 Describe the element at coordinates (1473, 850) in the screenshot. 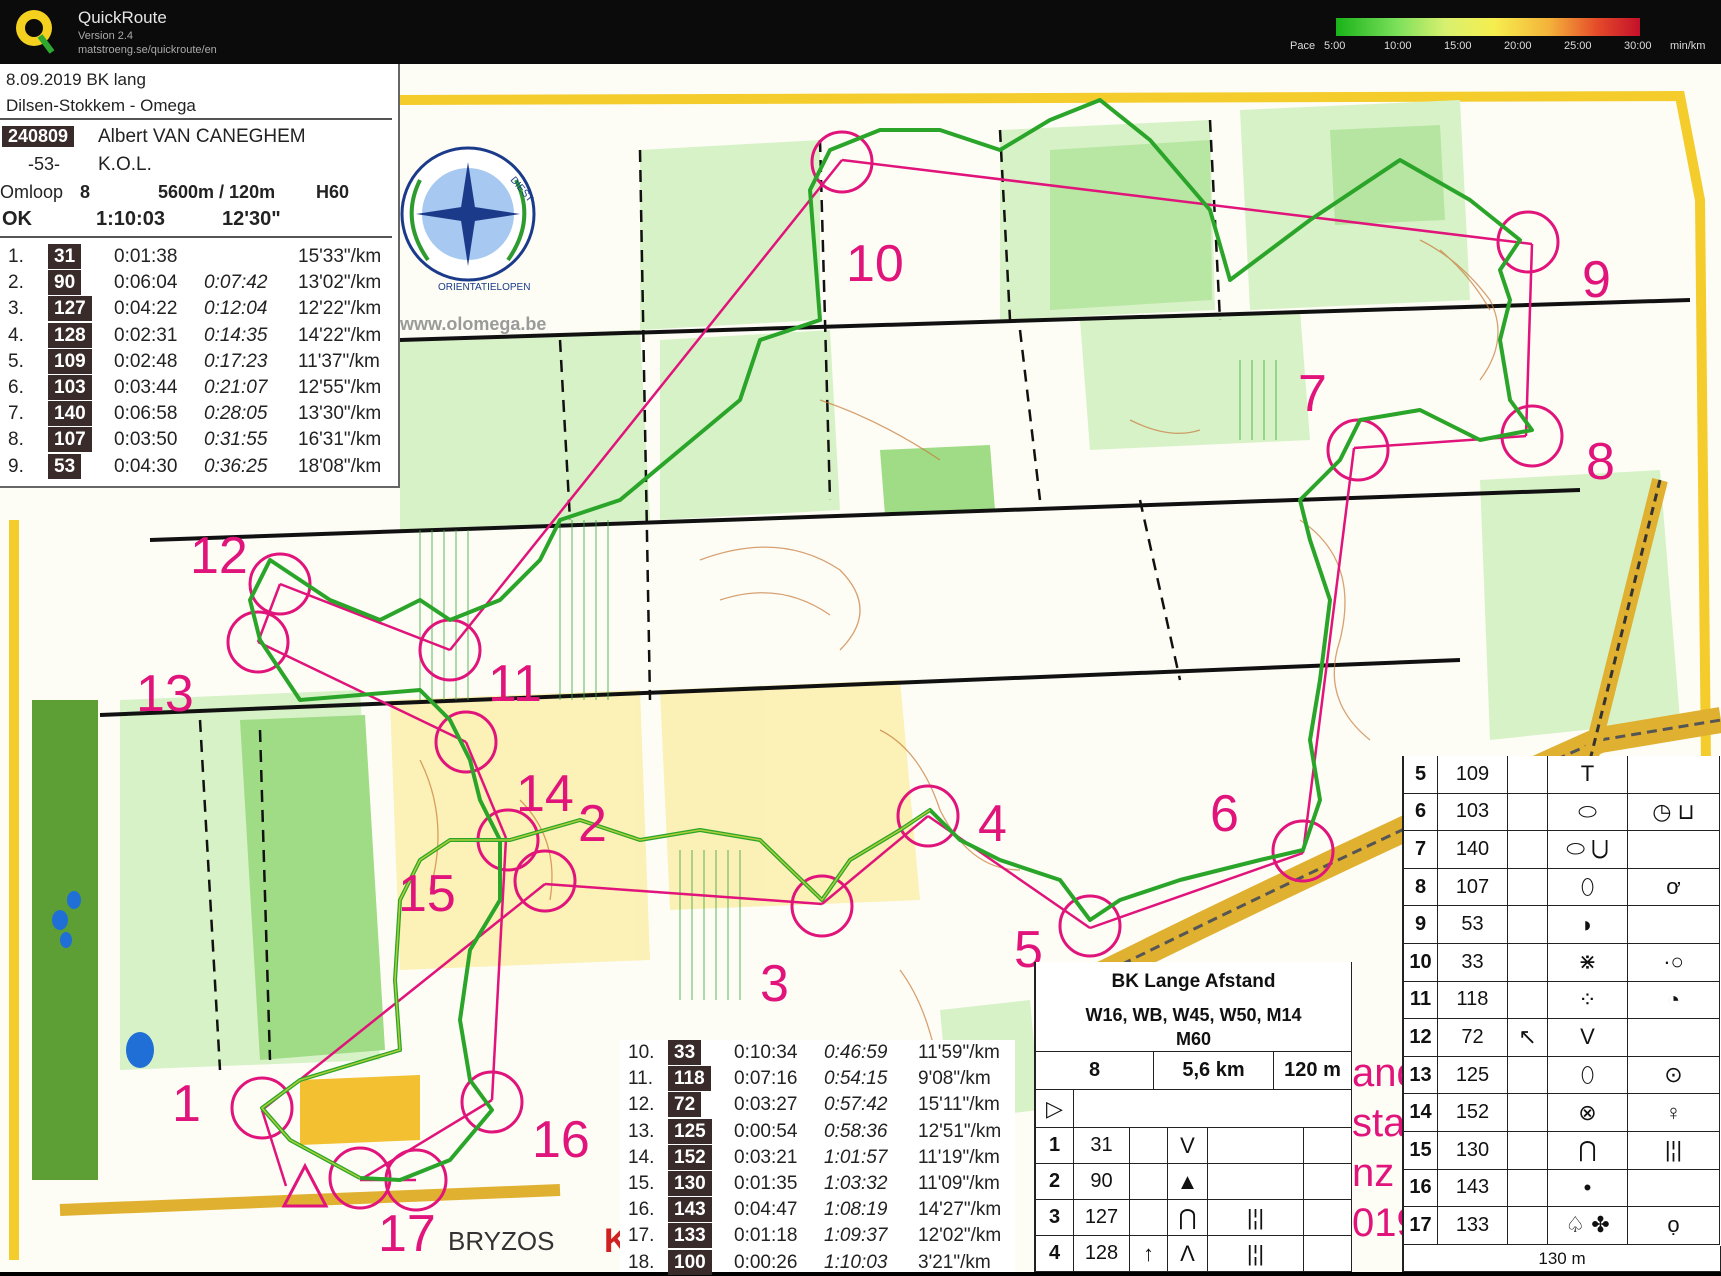

I see `description-control-code: 140` at that location.